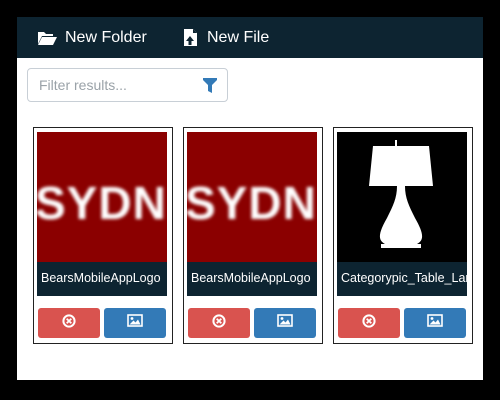  I want to click on new-file-label: New File, so click(238, 37).